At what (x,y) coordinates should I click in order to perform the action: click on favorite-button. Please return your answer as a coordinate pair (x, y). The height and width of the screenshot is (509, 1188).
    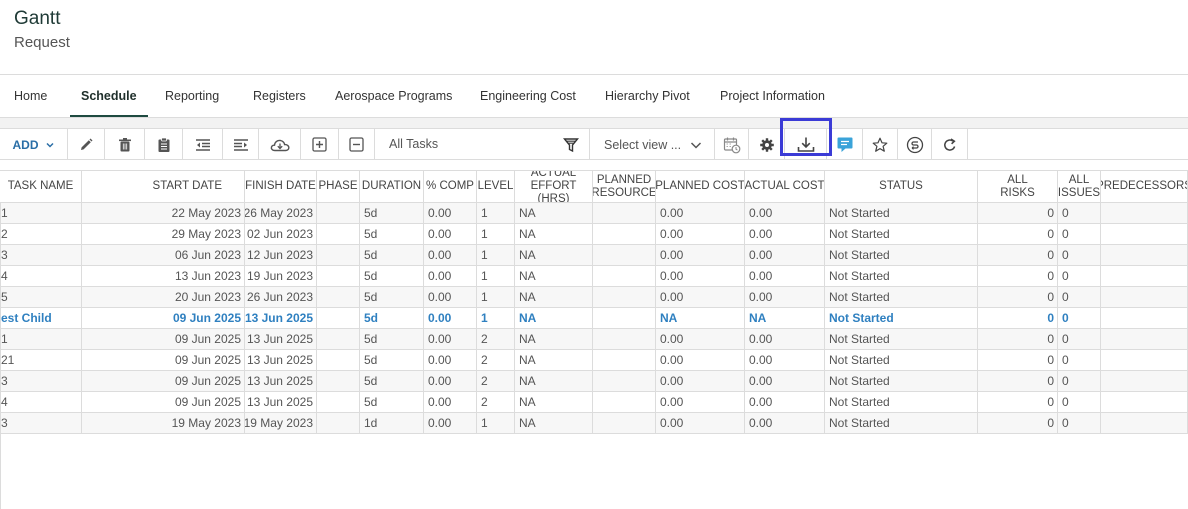
    Looking at the image, I should click on (880, 144).